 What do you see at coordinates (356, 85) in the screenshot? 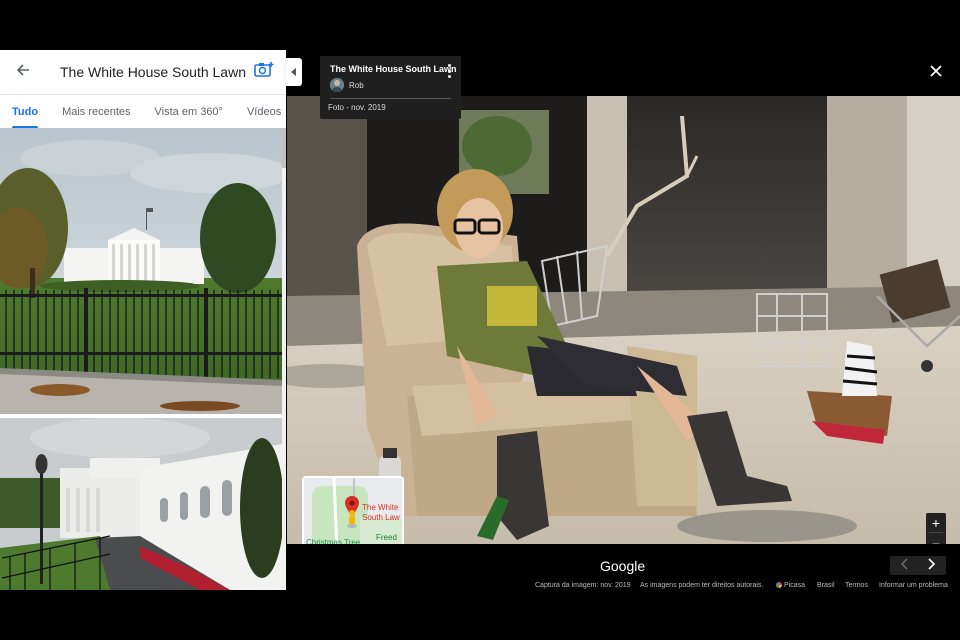
I see `author-name: Rob` at bounding box center [356, 85].